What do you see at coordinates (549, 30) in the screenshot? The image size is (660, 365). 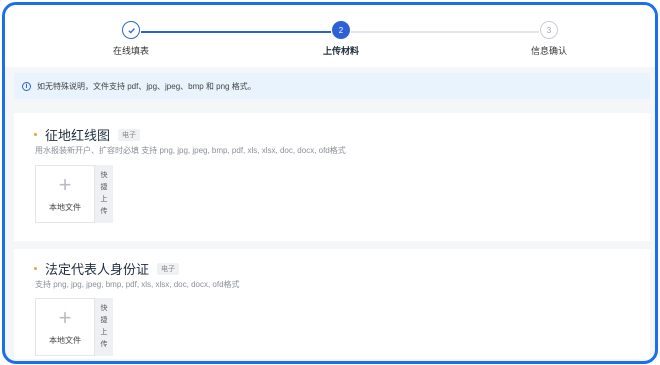 I see `step-number: 3` at bounding box center [549, 30].